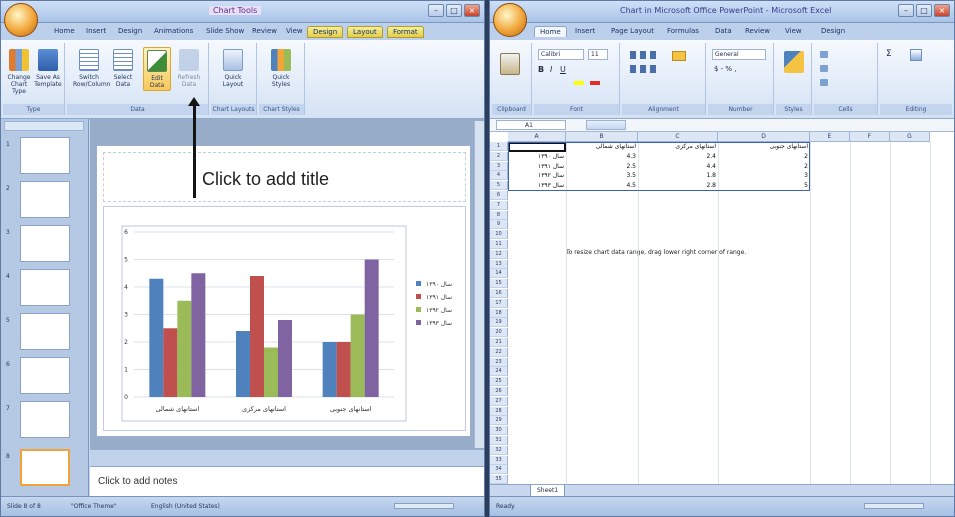  Describe the element at coordinates (499, 342) in the screenshot. I see `row-header: 21` at that location.